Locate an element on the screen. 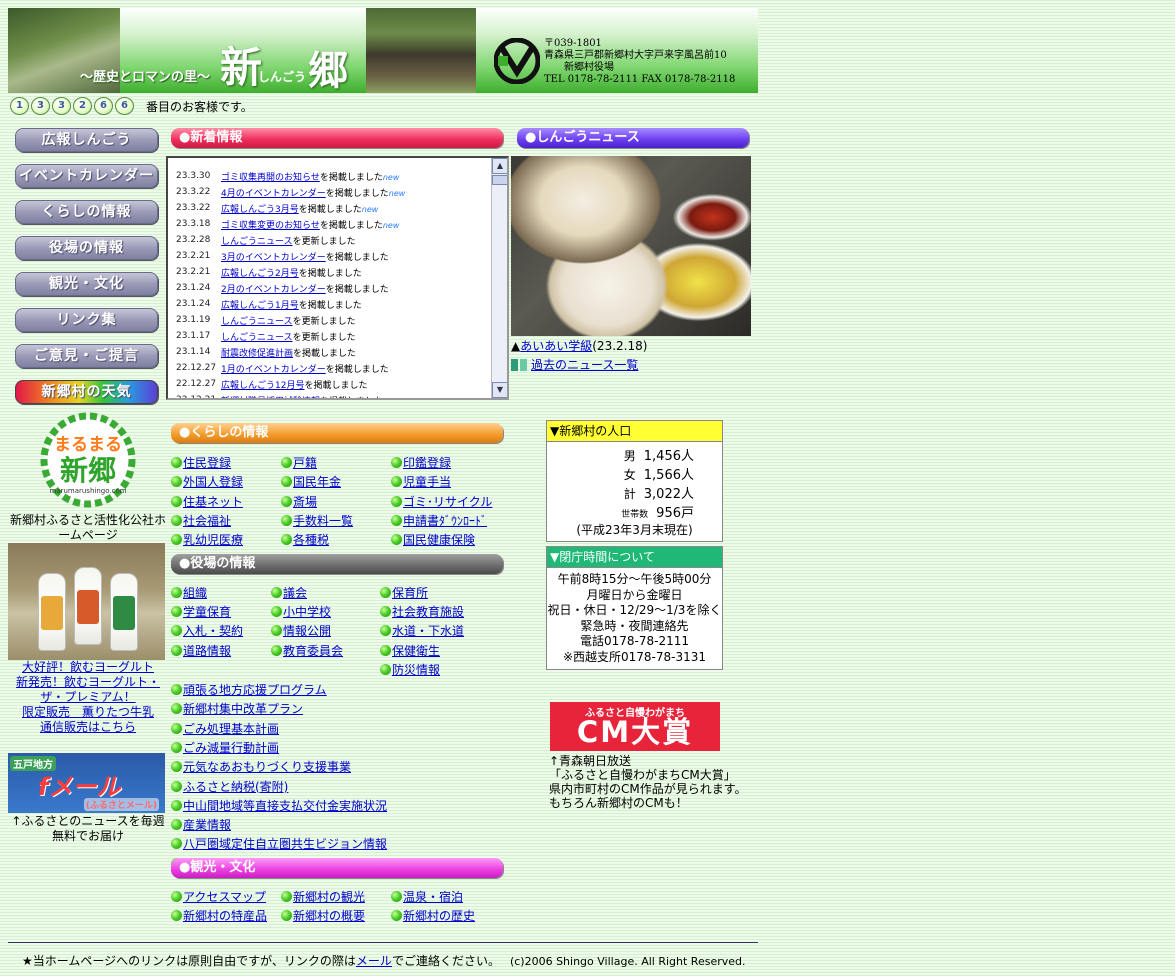 The width and height of the screenshot is (1175, 976). yakuba-link: 社会教育施設 is located at coordinates (422, 611).